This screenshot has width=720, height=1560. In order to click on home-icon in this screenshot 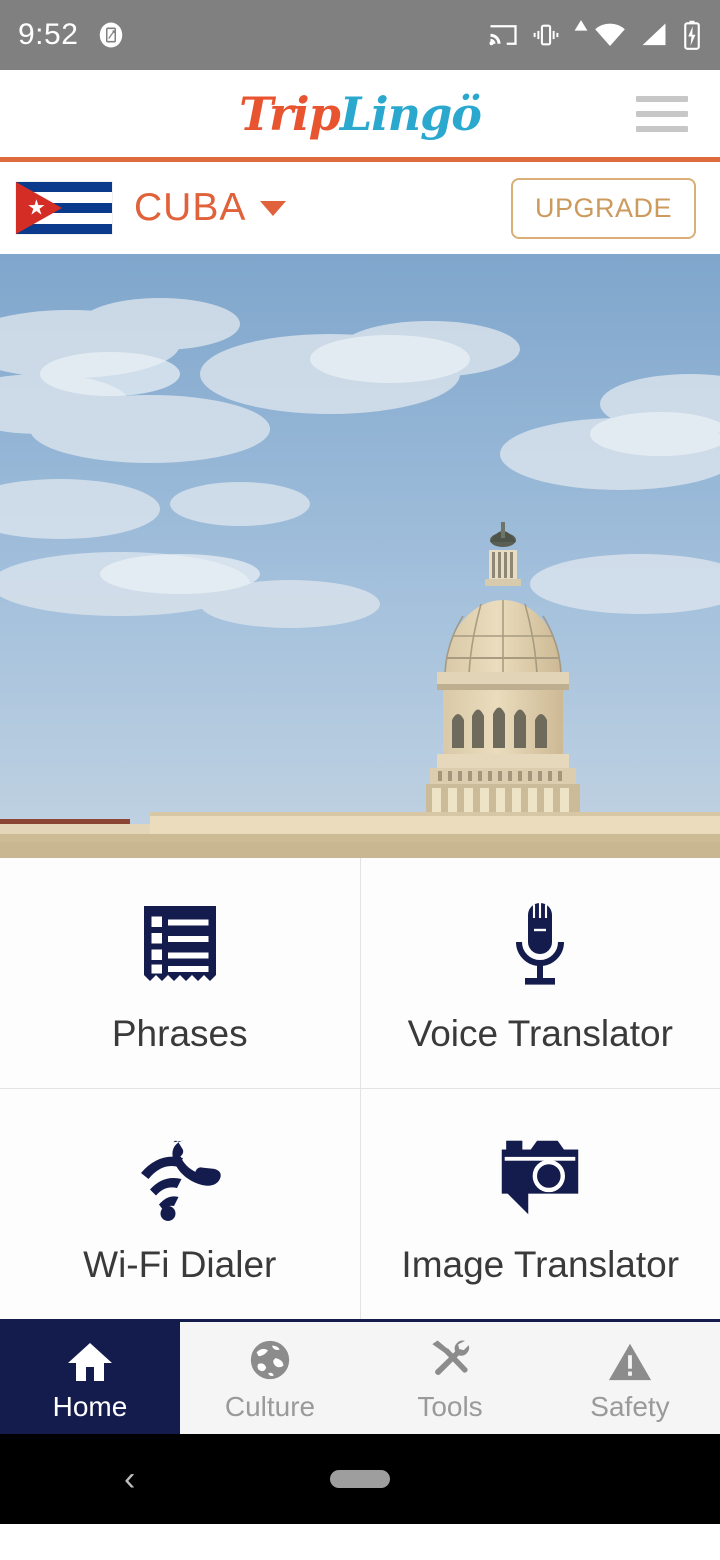, I will do `click(90, 1358)`.